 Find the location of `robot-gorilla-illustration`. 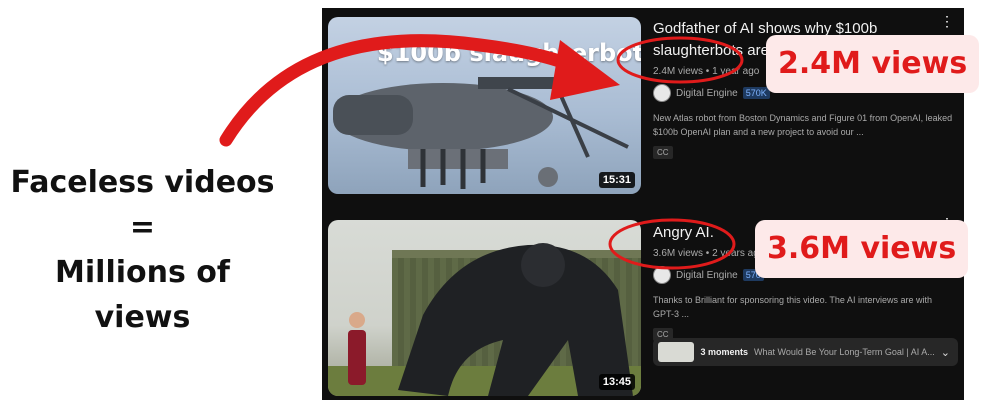

robot-gorilla-illustration is located at coordinates (490, 319).